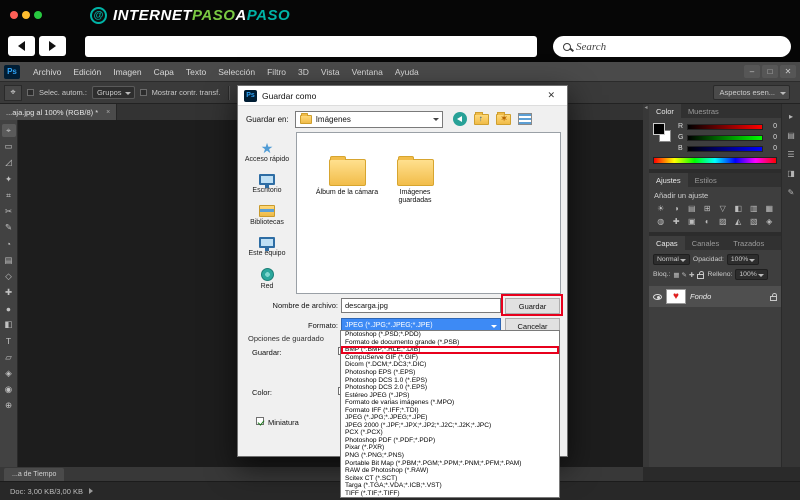  Describe the element at coordinates (59, 112) in the screenshot. I see `document-tab: ...aja.jpg al 100% (RGB/8) * ×` at that location.